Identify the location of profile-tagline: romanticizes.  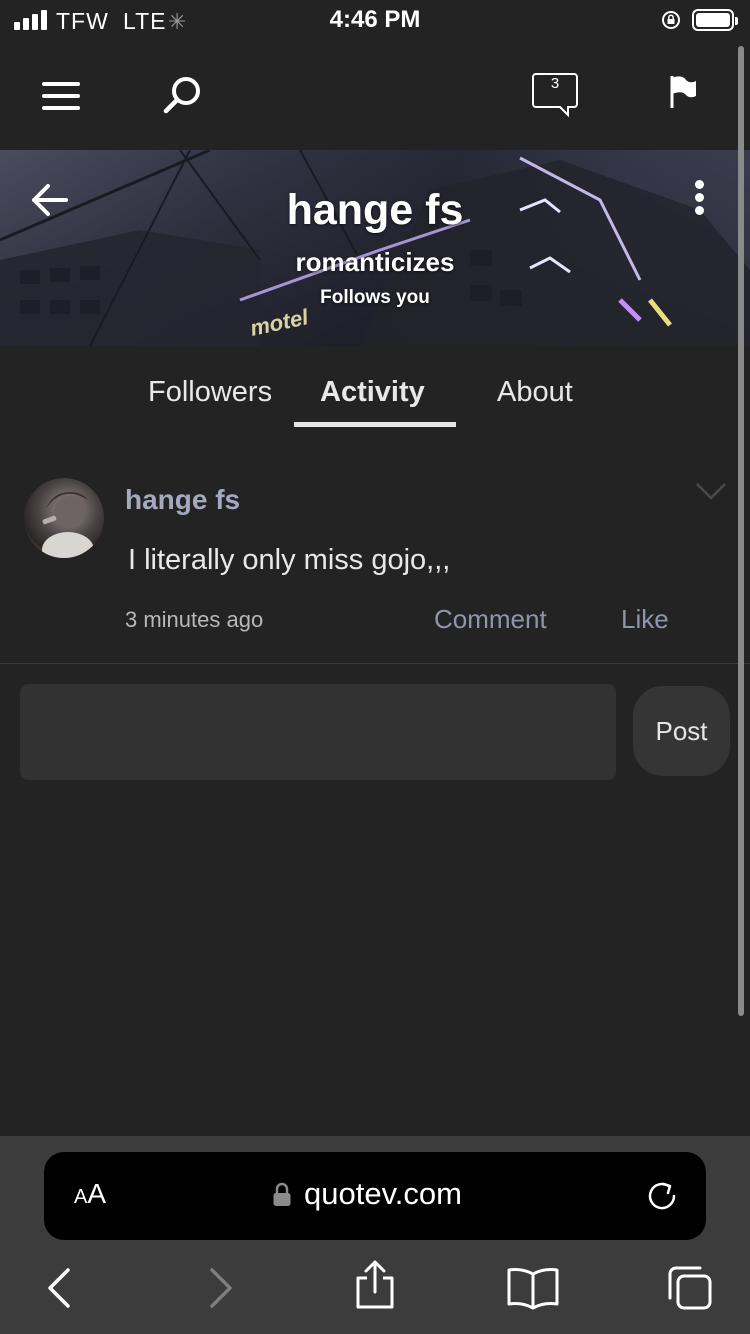
(375, 262).